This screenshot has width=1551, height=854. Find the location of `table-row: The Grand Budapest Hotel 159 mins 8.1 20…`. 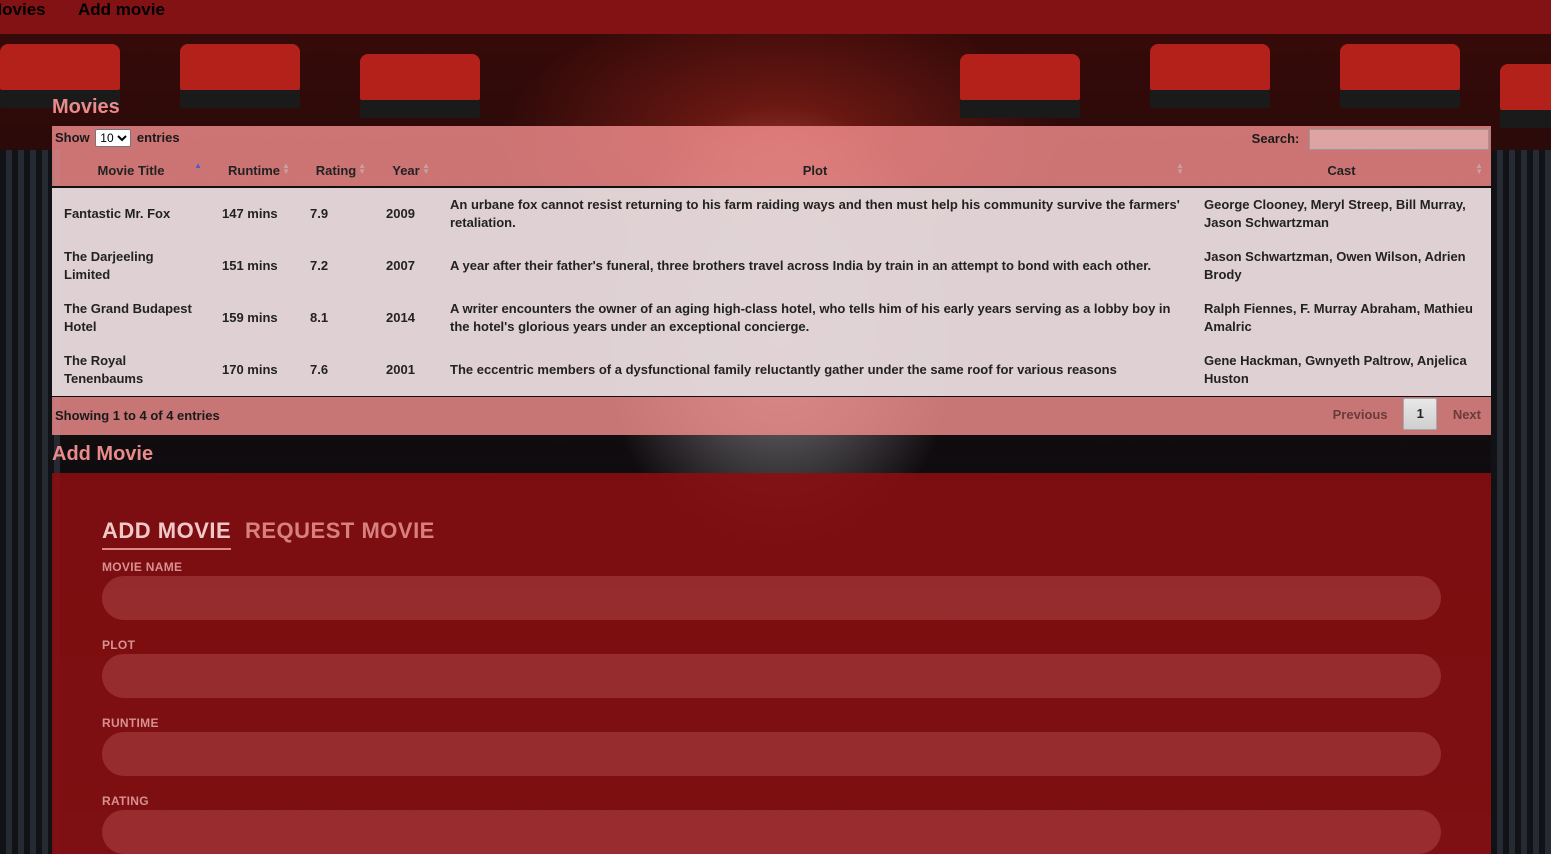

table-row: The Grand Budapest Hotel 159 mins 8.1 20… is located at coordinates (771, 318).